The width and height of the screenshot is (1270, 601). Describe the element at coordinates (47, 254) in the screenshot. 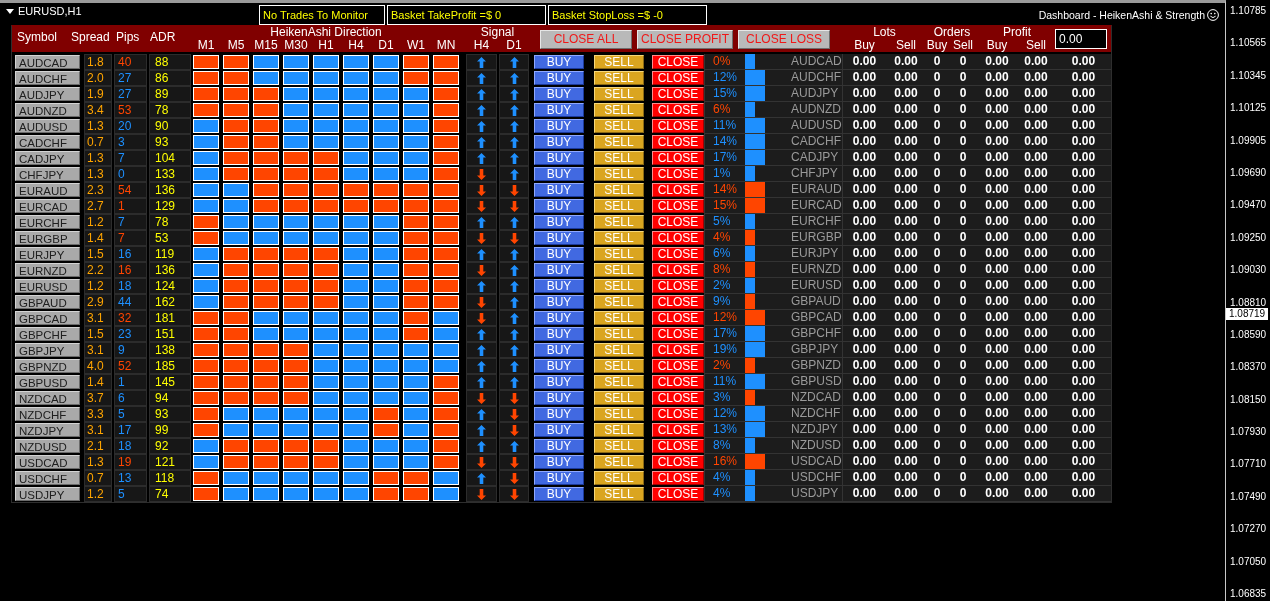

I see `symbol-button: EURJPY` at that location.